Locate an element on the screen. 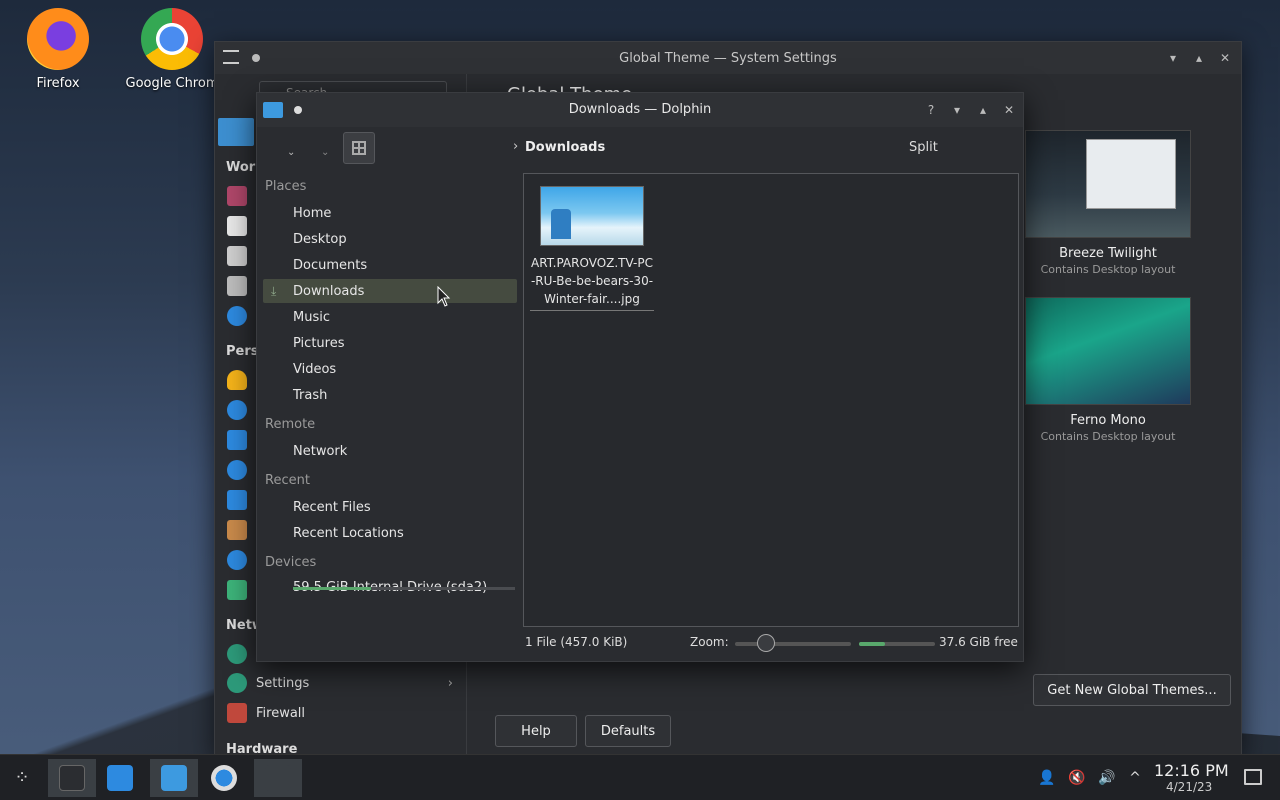 The height and width of the screenshot is (800, 1280). theme-preview is located at coordinates (1108, 351).